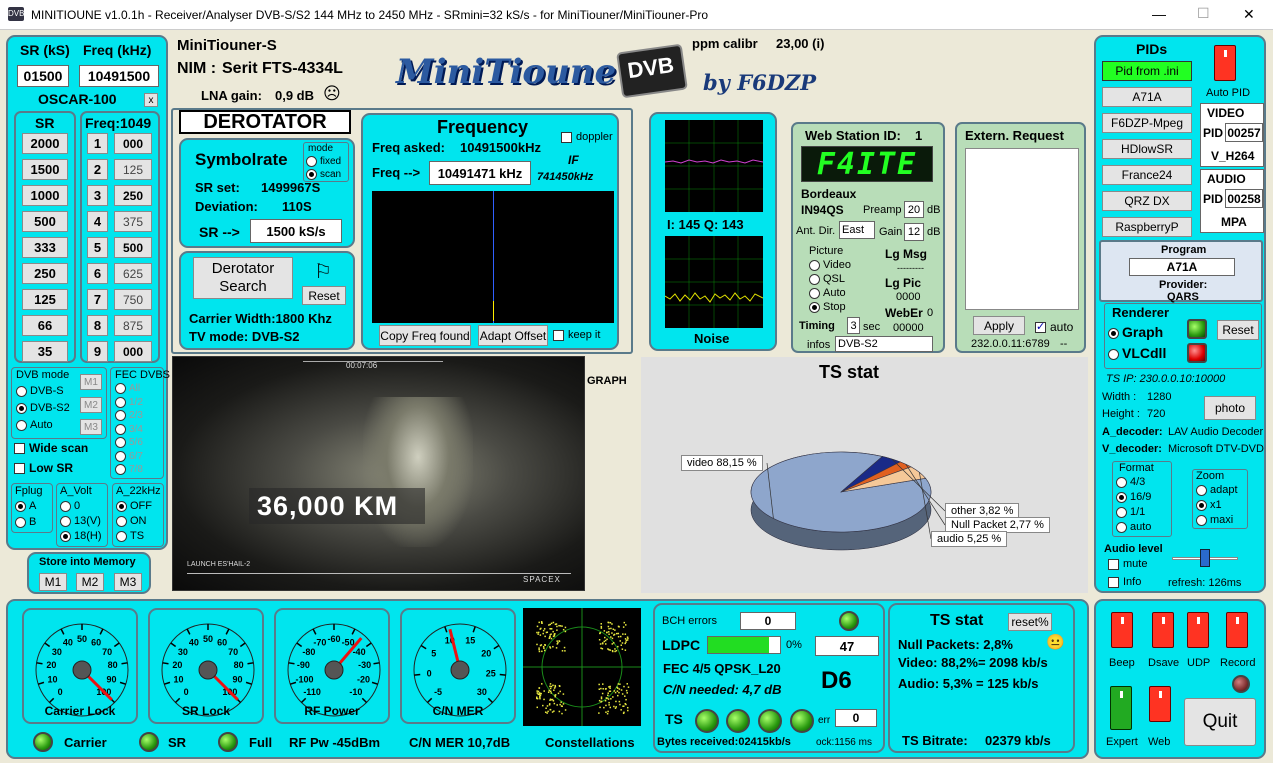  Describe the element at coordinates (34, 425) in the screenshot. I see `dvb-mode-auto: Auto` at that location.